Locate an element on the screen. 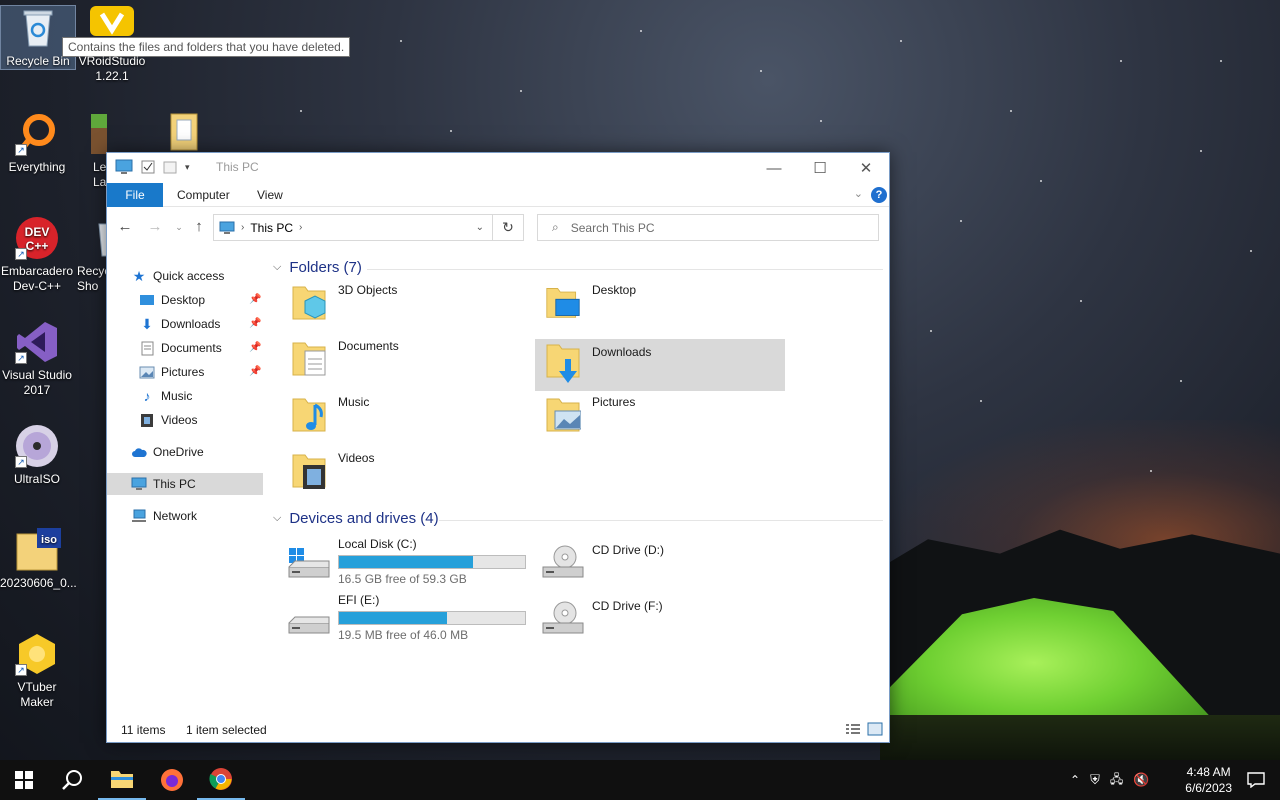 This screenshot has height=800, width=1280. drive-tile-c: Local Disk (C:) 16.5 GB free of 59.3 GB is located at coordinates (406, 560).